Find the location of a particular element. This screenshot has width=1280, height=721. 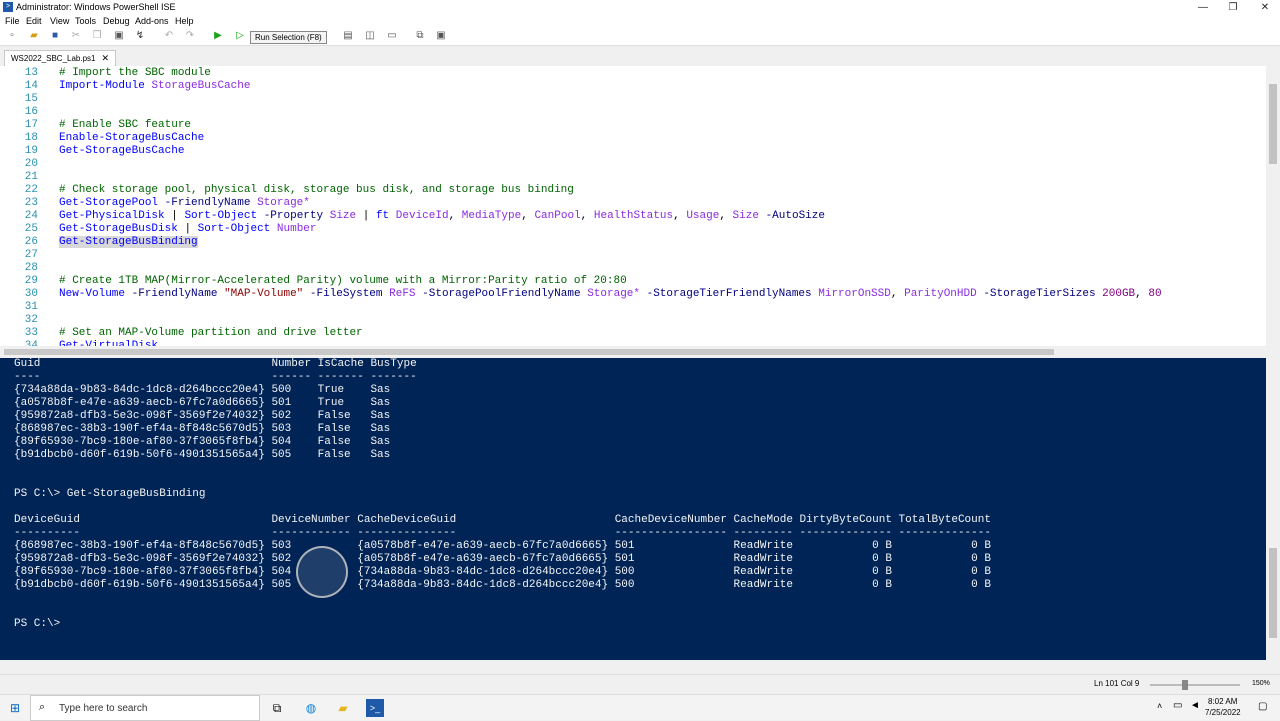

task-view-icon: ⧉ is located at coordinates (277, 708).